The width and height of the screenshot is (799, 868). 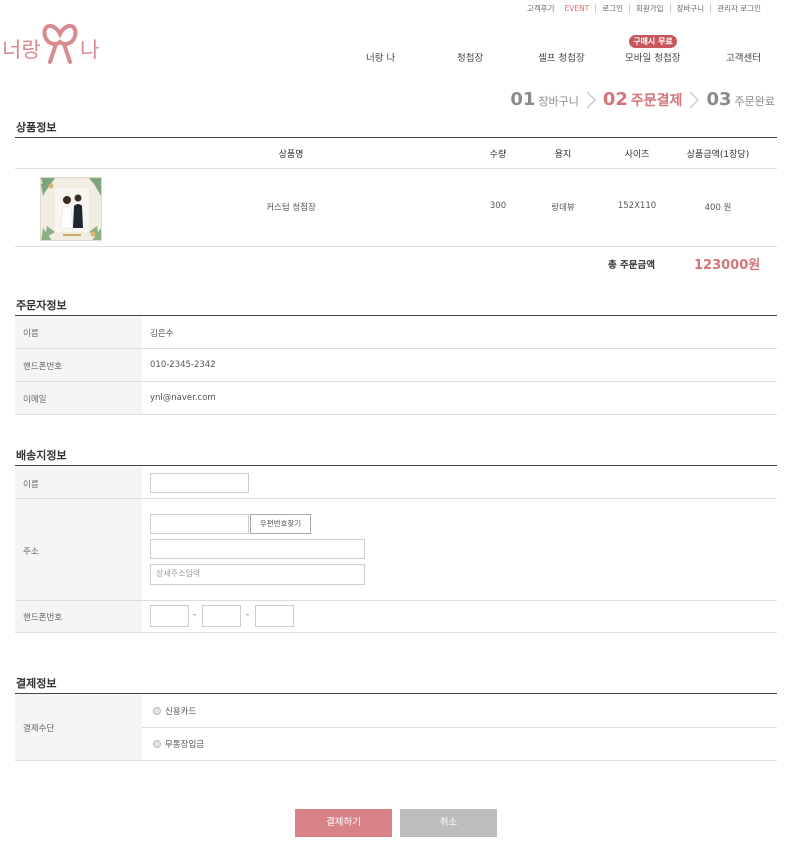 I want to click on utility-links: 고객후기 EVENT 로그인 회원가입 장바구니 관리자 로그인, so click(x=644, y=8).